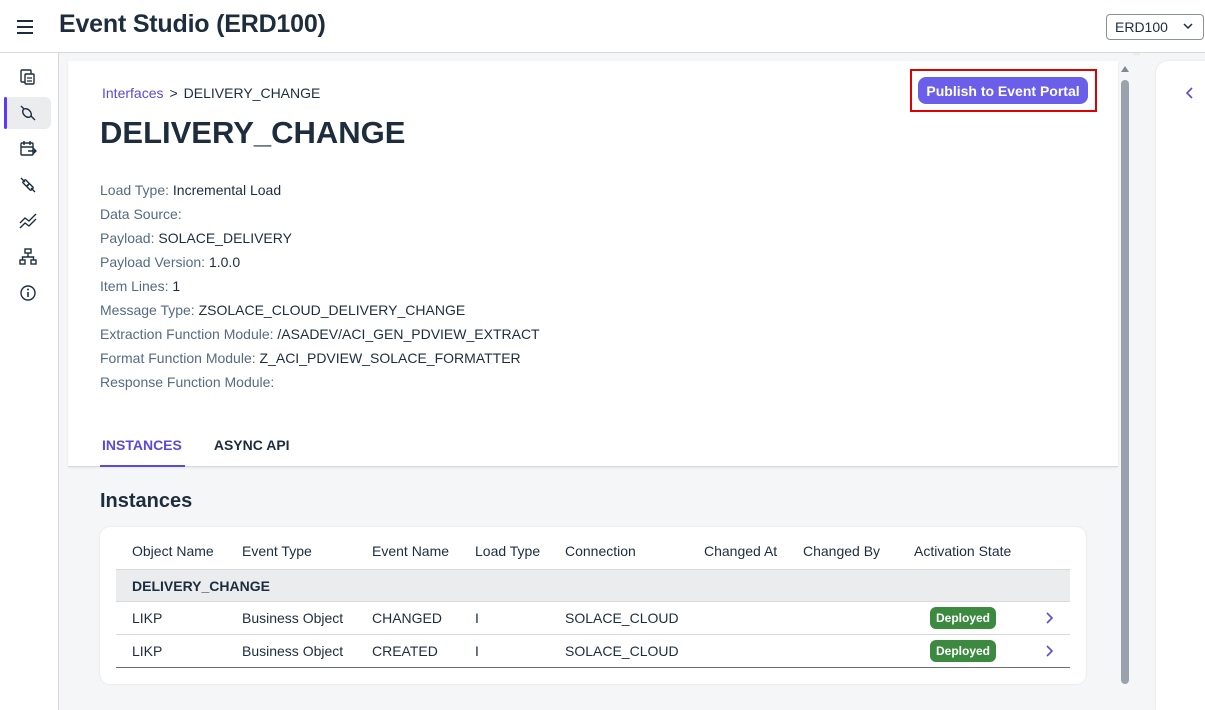 The width and height of the screenshot is (1205, 710). Describe the element at coordinates (27, 77) in the screenshot. I see `documents-icon` at that location.